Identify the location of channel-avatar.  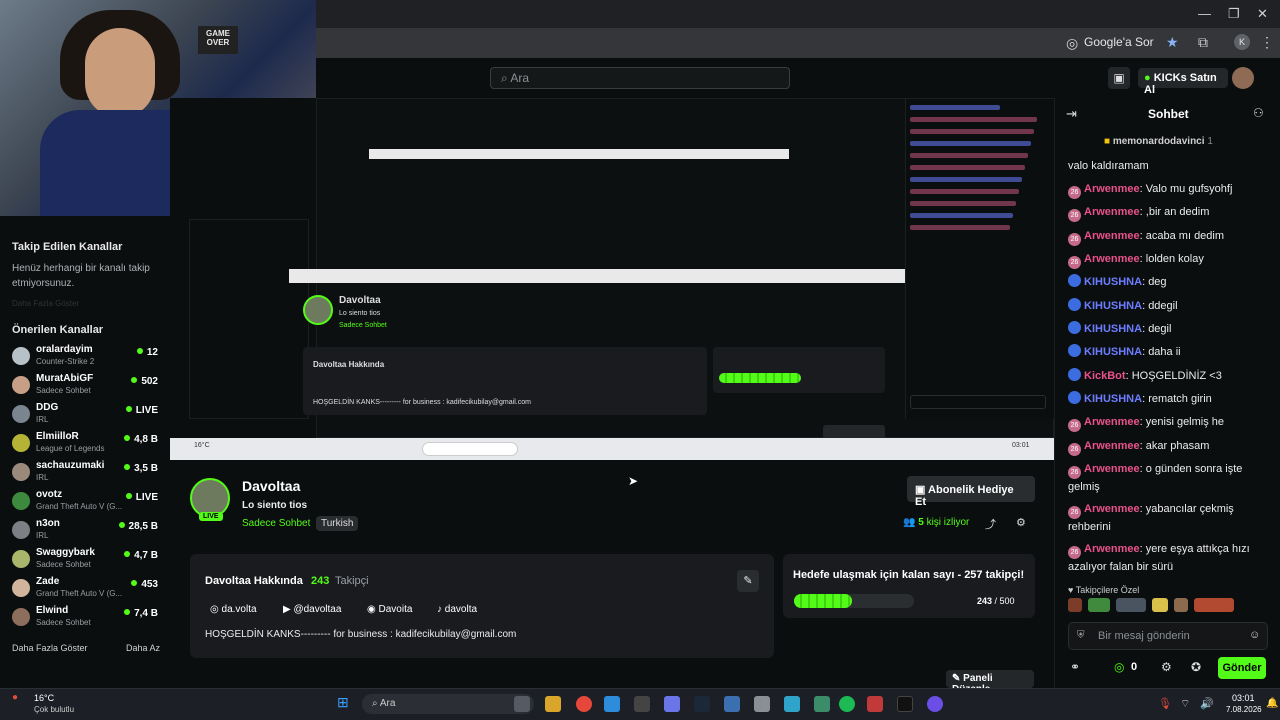
(21, 617).